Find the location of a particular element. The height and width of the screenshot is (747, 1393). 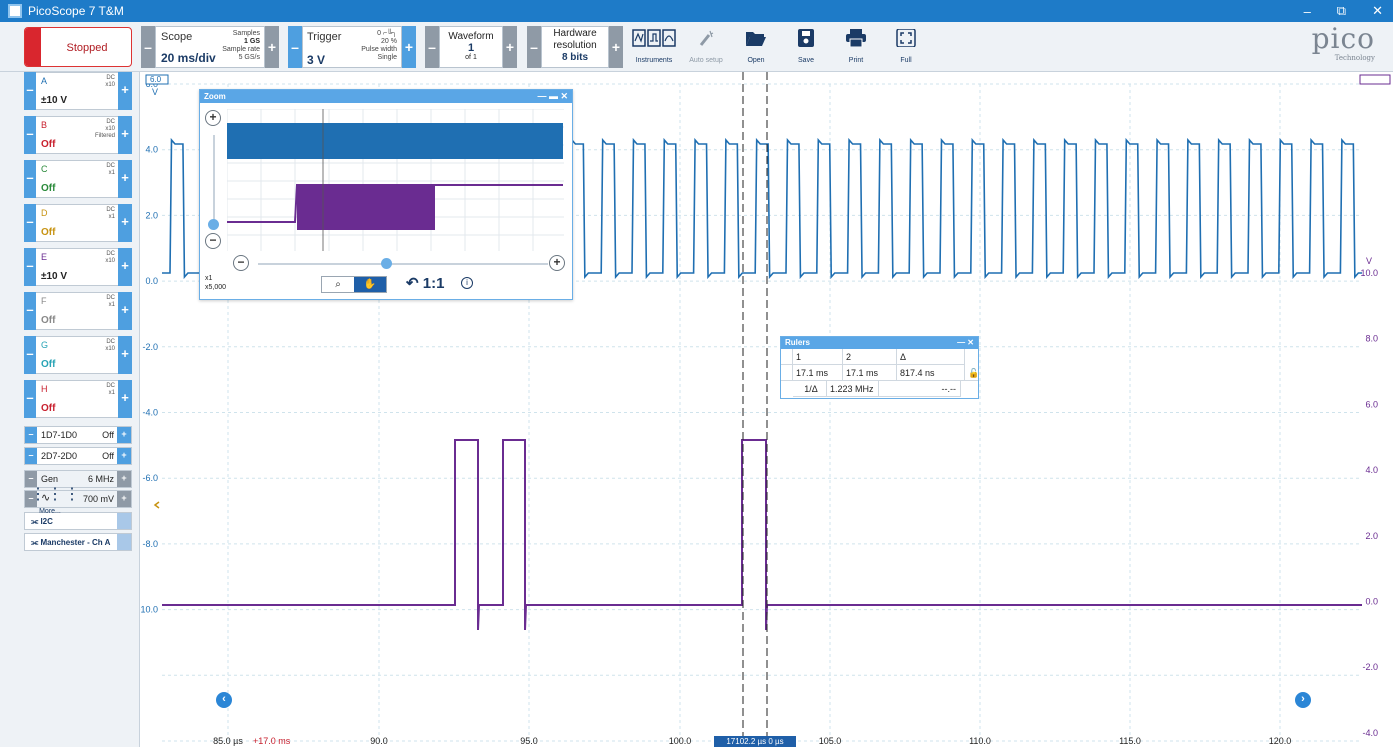

resolution-label-2: resolution is located at coordinates (575, 45).